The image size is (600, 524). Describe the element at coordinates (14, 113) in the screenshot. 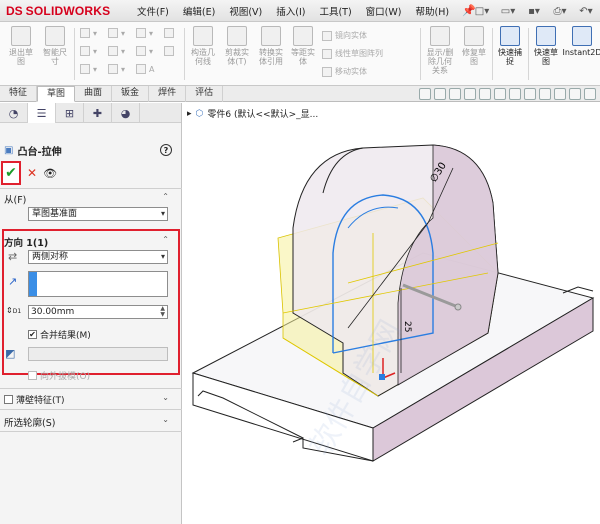

I see `feature-manager-tab-icon: ◔` at that location.